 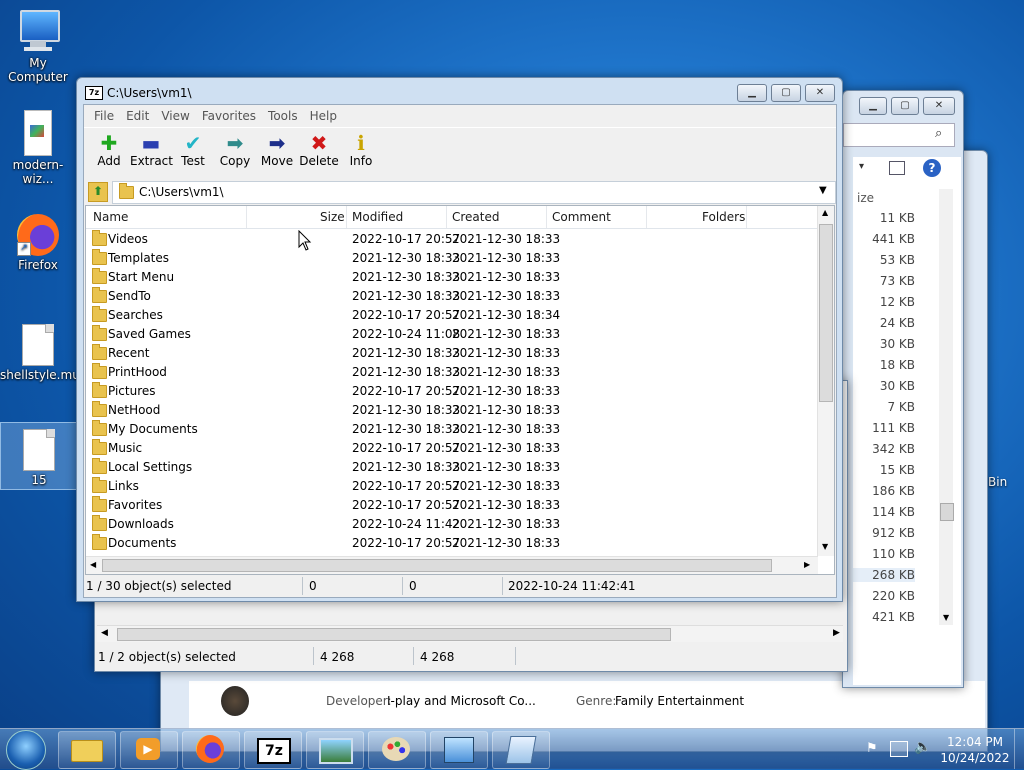 What do you see at coordinates (521, 750) in the screenshot?
I see `taskbar-notepad` at bounding box center [521, 750].